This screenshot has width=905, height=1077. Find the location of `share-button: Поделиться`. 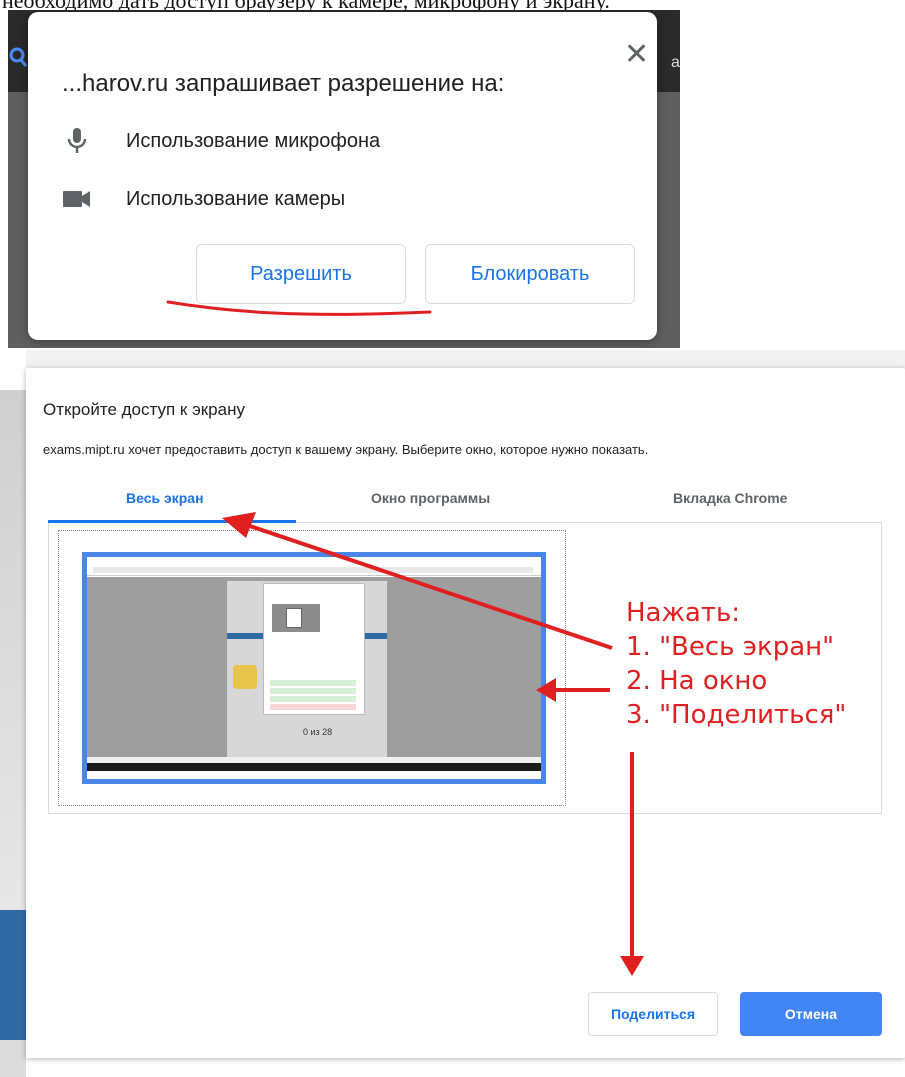

share-button: Поделиться is located at coordinates (653, 1014).